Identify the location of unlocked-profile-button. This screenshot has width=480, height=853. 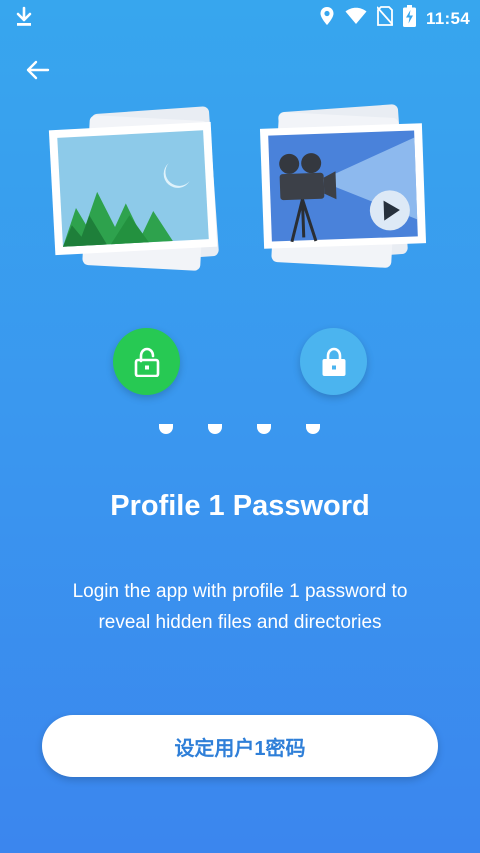
(146, 361).